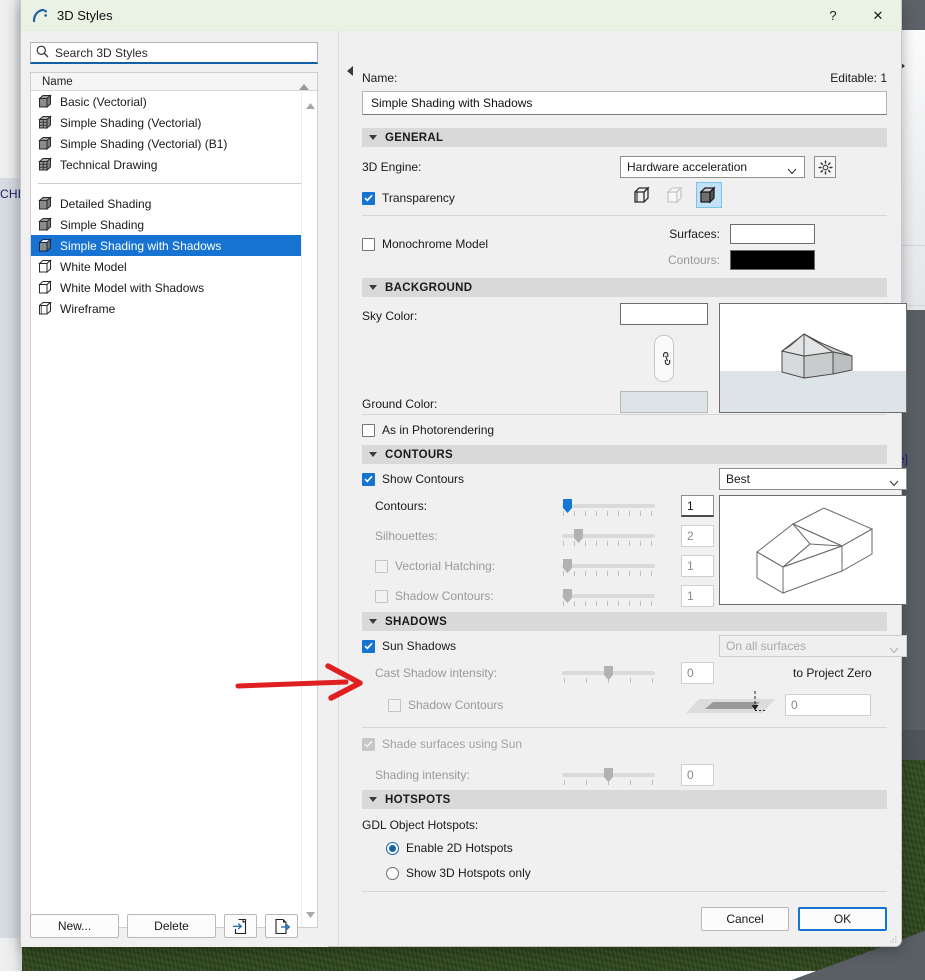  Describe the element at coordinates (624, 137) in the screenshot. I see `section-header-general: GENERAL` at that location.